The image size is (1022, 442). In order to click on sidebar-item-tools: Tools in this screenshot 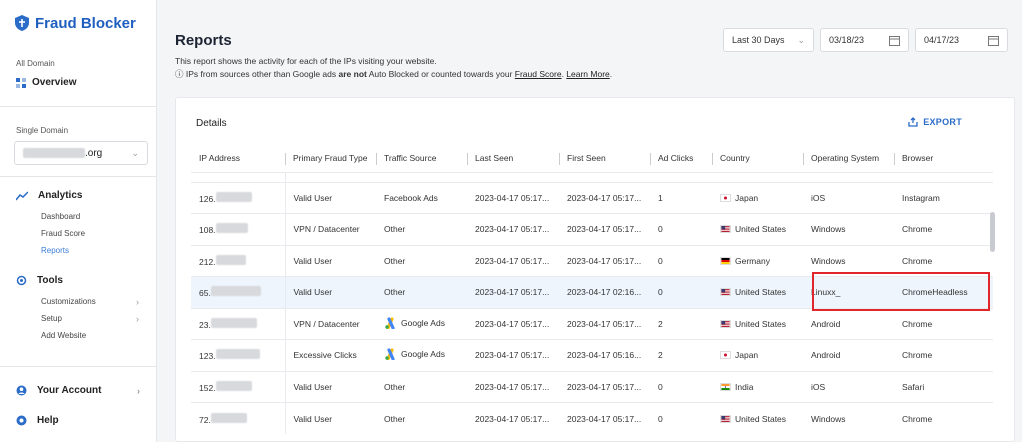, I will do `click(39, 280)`.